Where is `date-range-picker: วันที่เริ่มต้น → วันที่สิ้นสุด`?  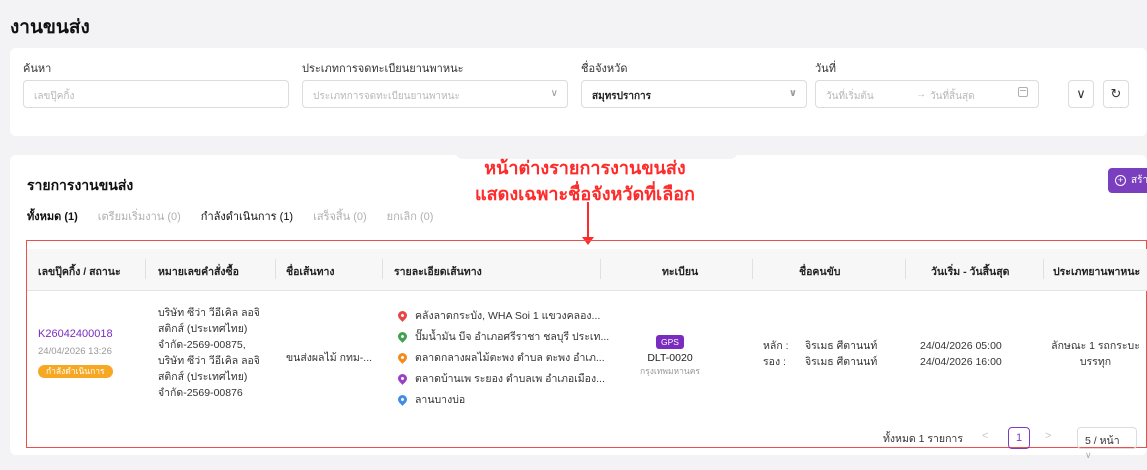 date-range-picker: วันที่เริ่มต้น → วันที่สิ้นสุด is located at coordinates (927, 94).